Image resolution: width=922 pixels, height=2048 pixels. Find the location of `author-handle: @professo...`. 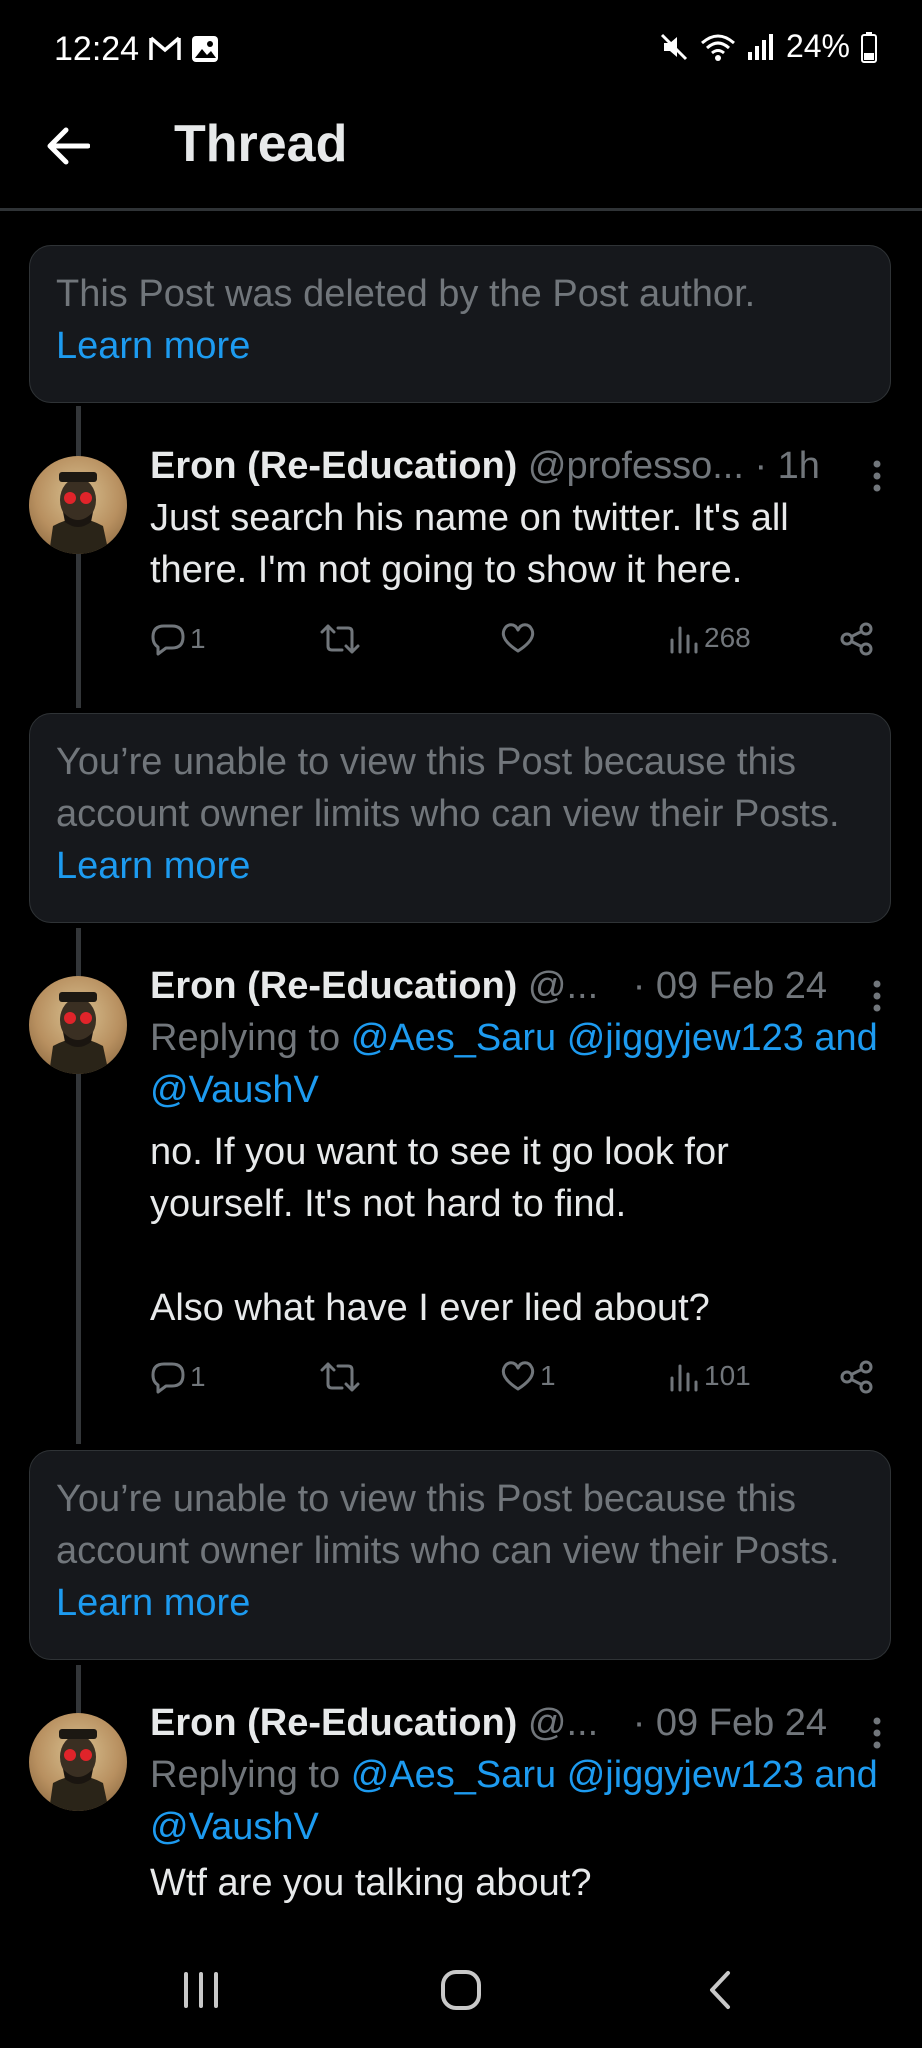

author-handle: @professo... is located at coordinates (636, 466).